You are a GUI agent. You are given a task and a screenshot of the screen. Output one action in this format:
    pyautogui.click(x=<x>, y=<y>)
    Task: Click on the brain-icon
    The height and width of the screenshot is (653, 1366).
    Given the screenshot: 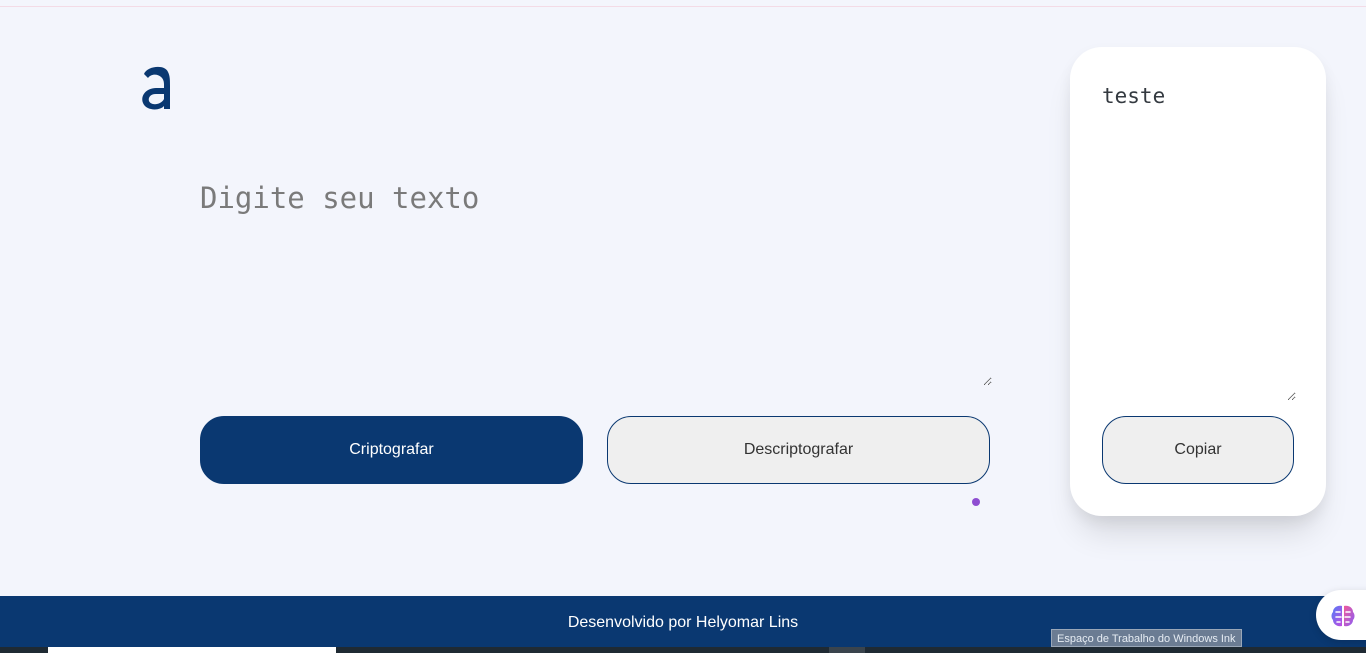 What is the action you would take?
    pyautogui.click(x=1343, y=616)
    